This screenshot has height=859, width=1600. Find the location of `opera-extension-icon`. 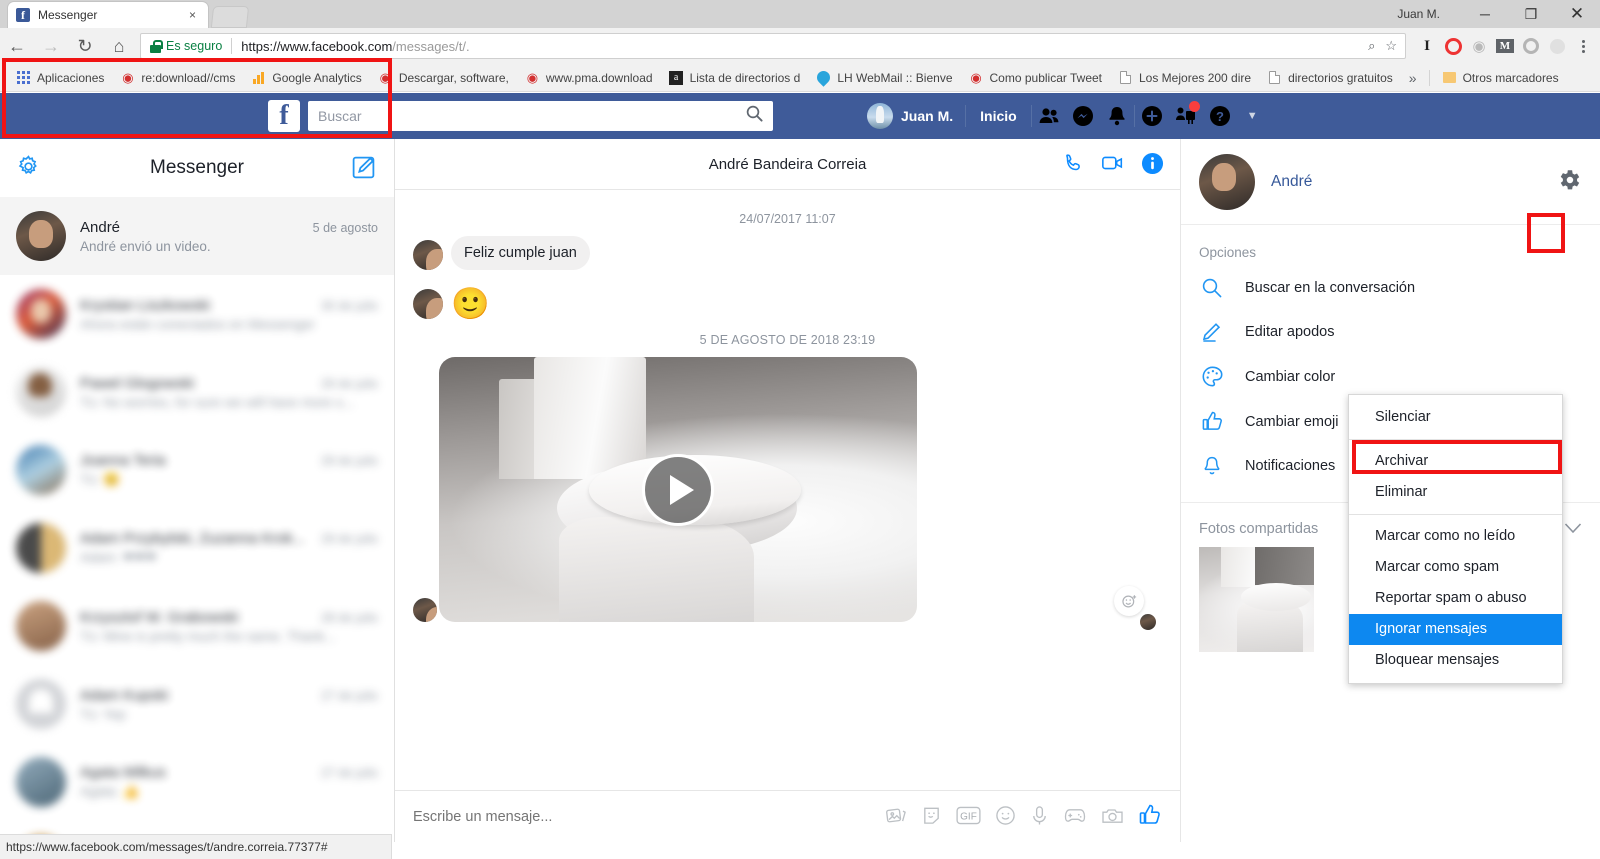

opera-extension-icon is located at coordinates (1453, 46).